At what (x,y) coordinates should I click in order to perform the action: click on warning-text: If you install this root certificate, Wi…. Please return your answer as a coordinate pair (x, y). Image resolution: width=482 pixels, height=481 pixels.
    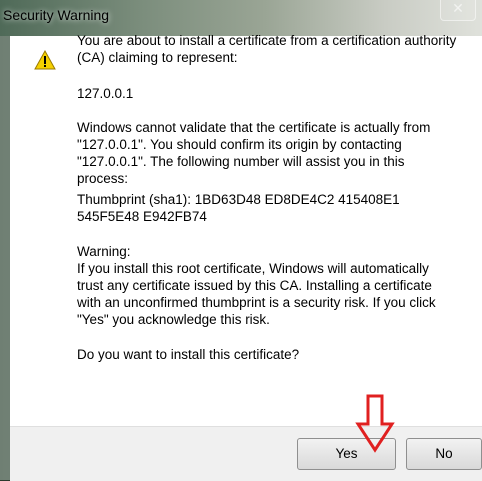
    Looking at the image, I should click on (256, 294).